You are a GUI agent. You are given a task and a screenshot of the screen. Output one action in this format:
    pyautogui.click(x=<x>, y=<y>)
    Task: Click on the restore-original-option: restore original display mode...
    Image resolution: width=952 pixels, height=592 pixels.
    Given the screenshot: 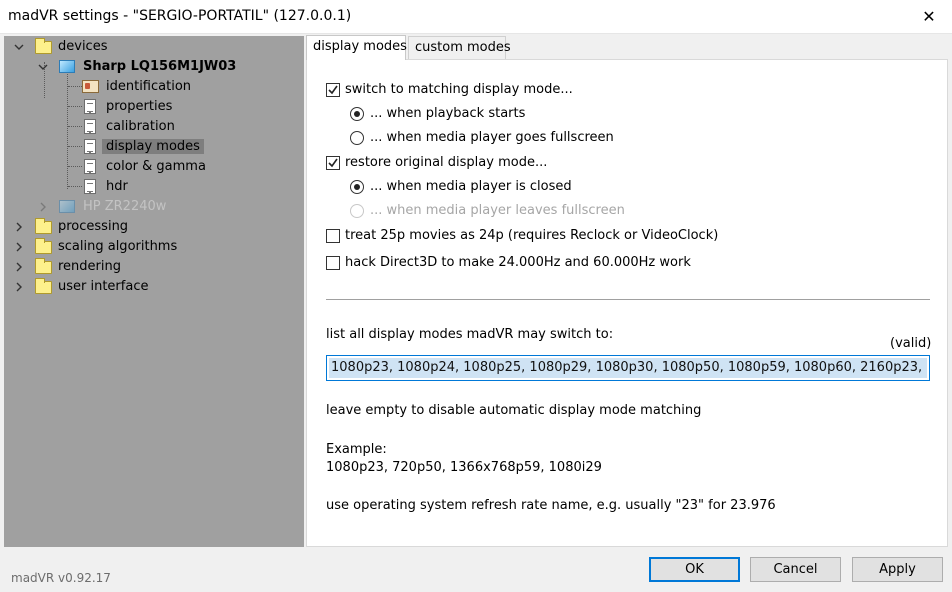 What is the action you would take?
    pyautogui.click(x=436, y=162)
    